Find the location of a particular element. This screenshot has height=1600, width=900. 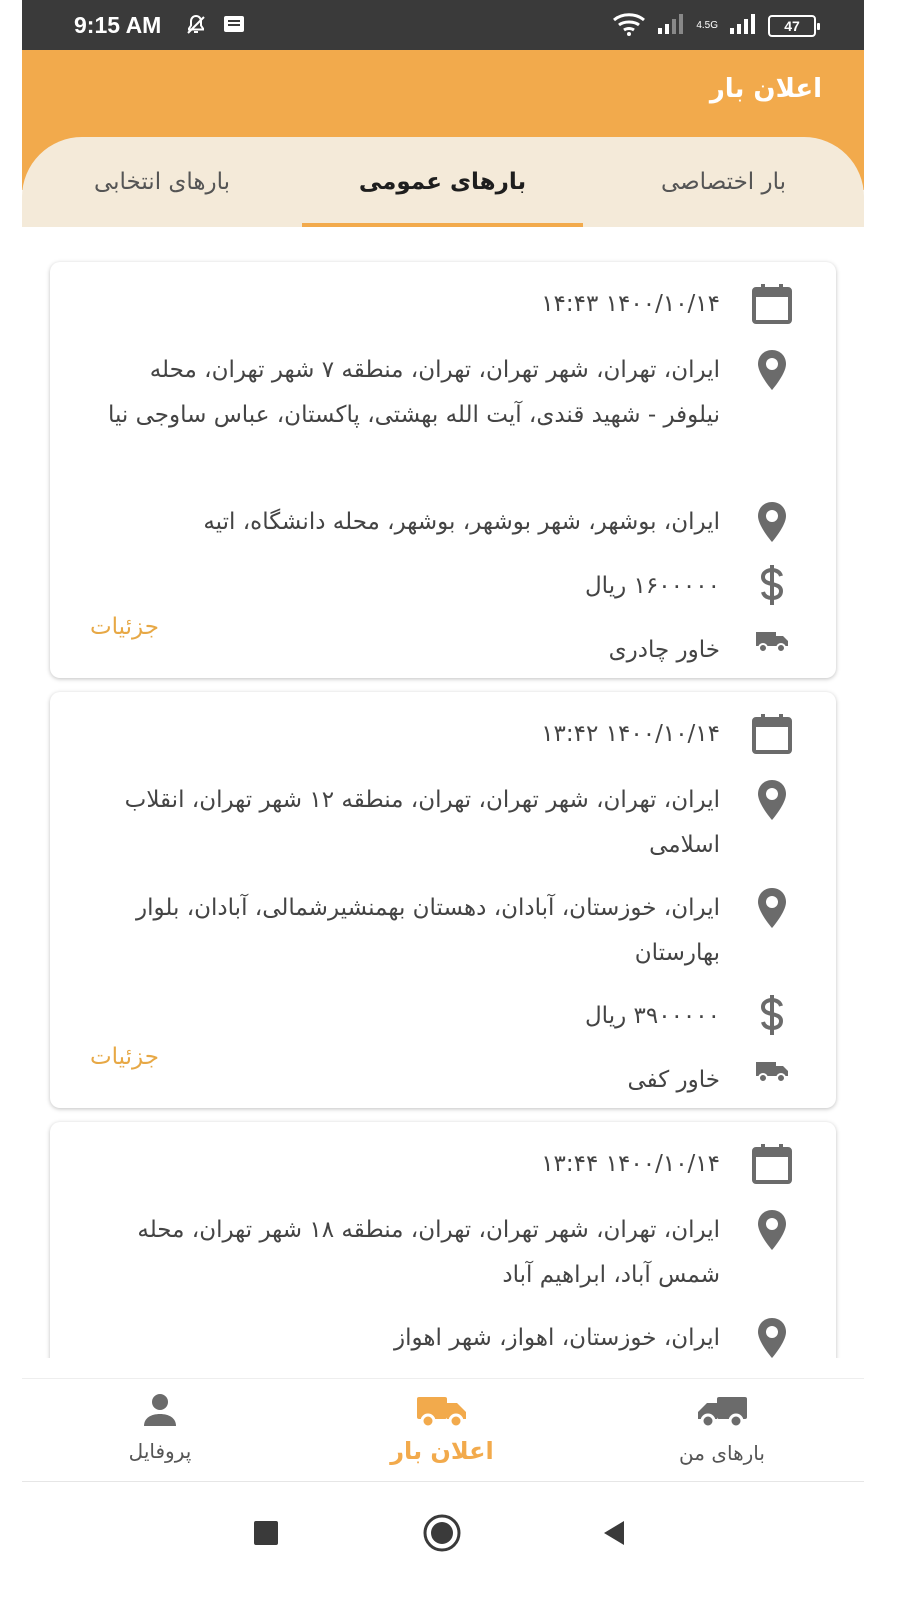

card-date-row: ۱۴۰۰/۱۰/۱۴ ۱۳:۴۴ is located at coordinates (668, 1164).